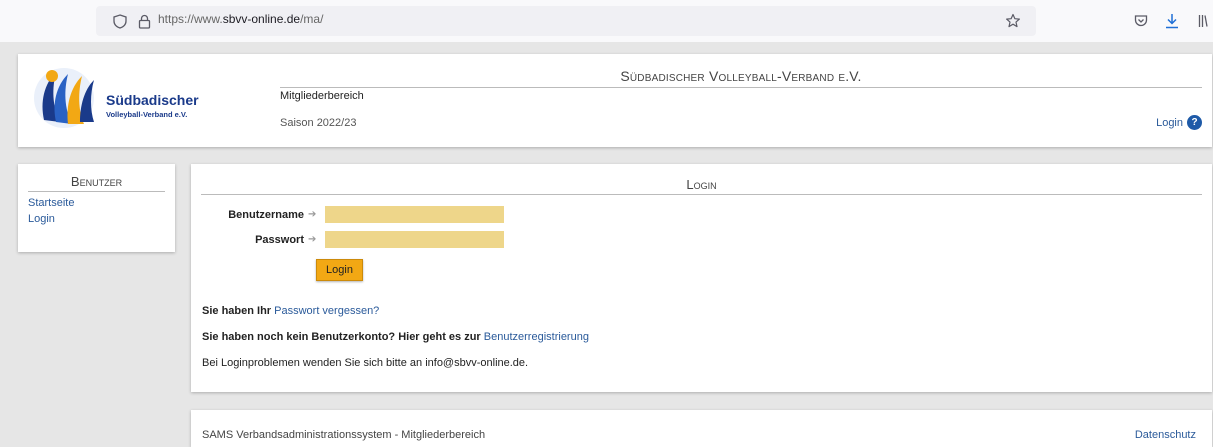  I want to click on area-label: Mitgliederbereich, so click(322, 96).